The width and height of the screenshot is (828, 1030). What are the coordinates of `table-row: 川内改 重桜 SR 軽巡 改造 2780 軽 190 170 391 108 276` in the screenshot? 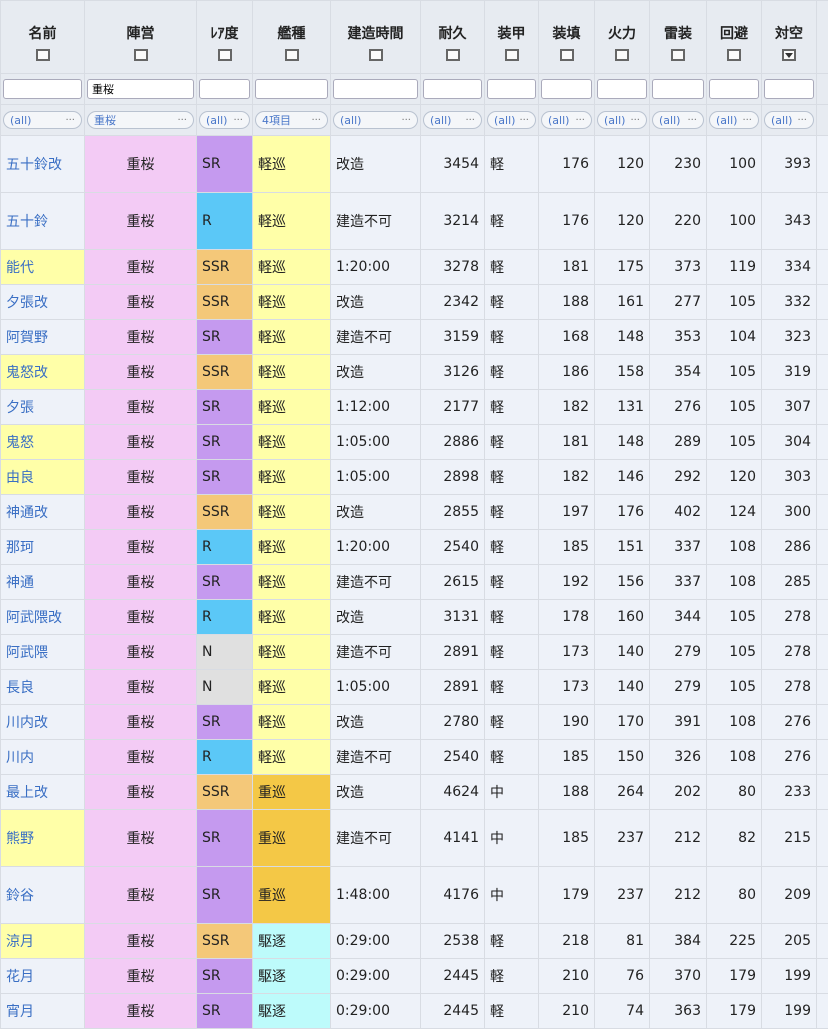 It's located at (414, 722).